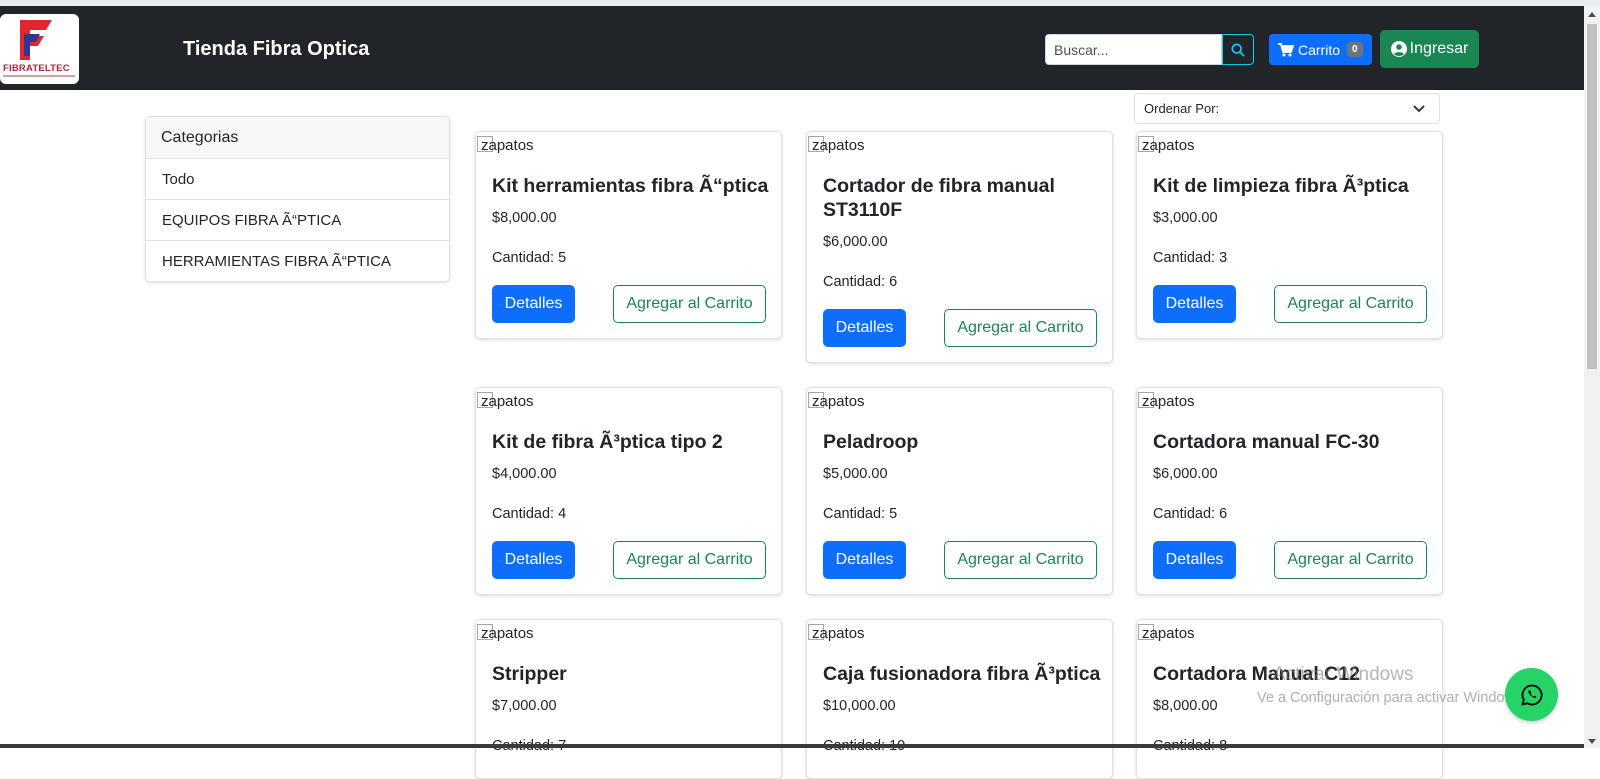 The image size is (1600, 779). Describe the element at coordinates (1185, 218) in the screenshot. I see `product-price: $3,000.00` at that location.